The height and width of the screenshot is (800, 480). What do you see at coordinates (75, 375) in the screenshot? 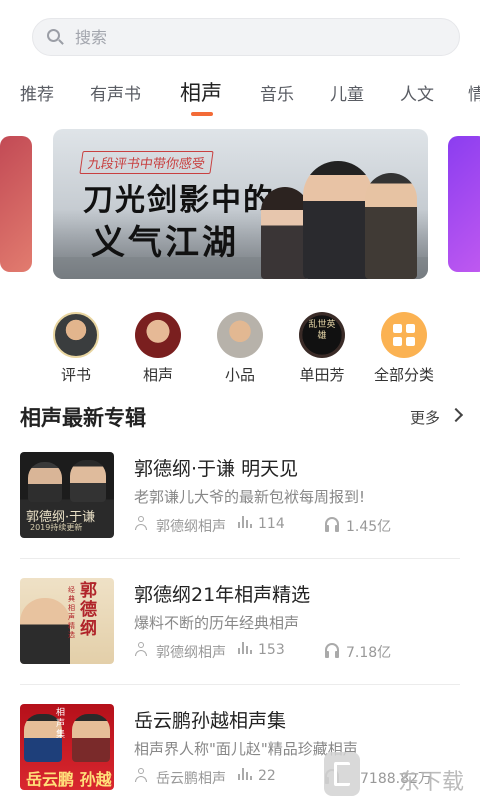
I see `category-label: 评书` at bounding box center [75, 375].